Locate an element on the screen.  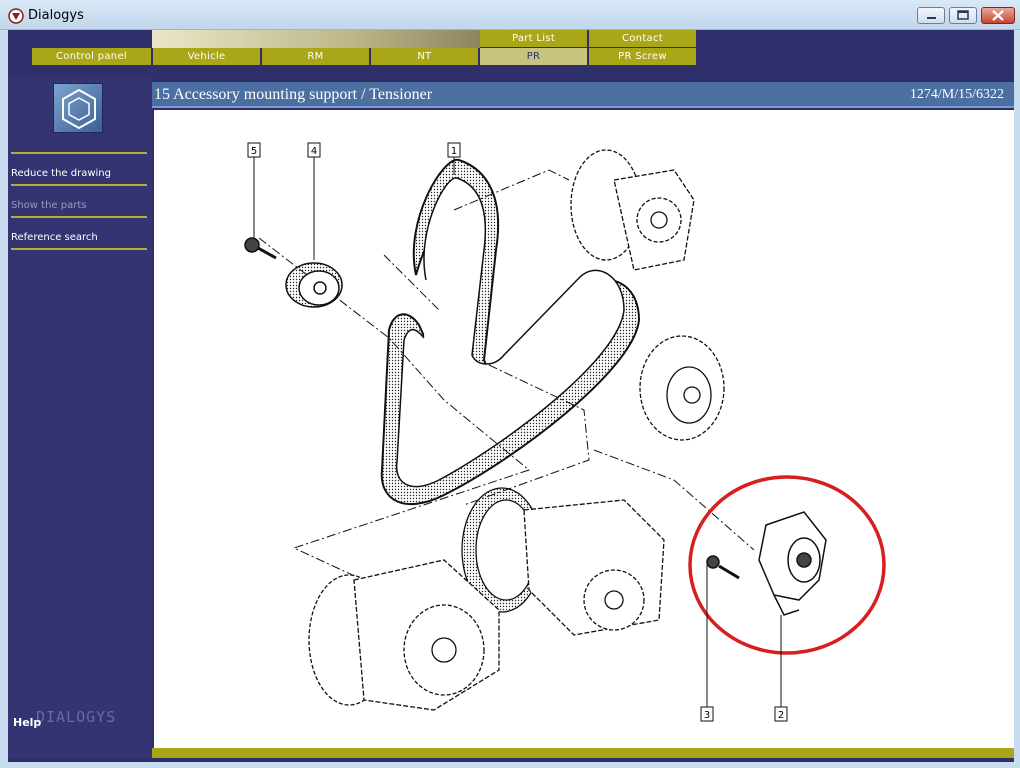
tab-pr: PR is located at coordinates (534, 56).